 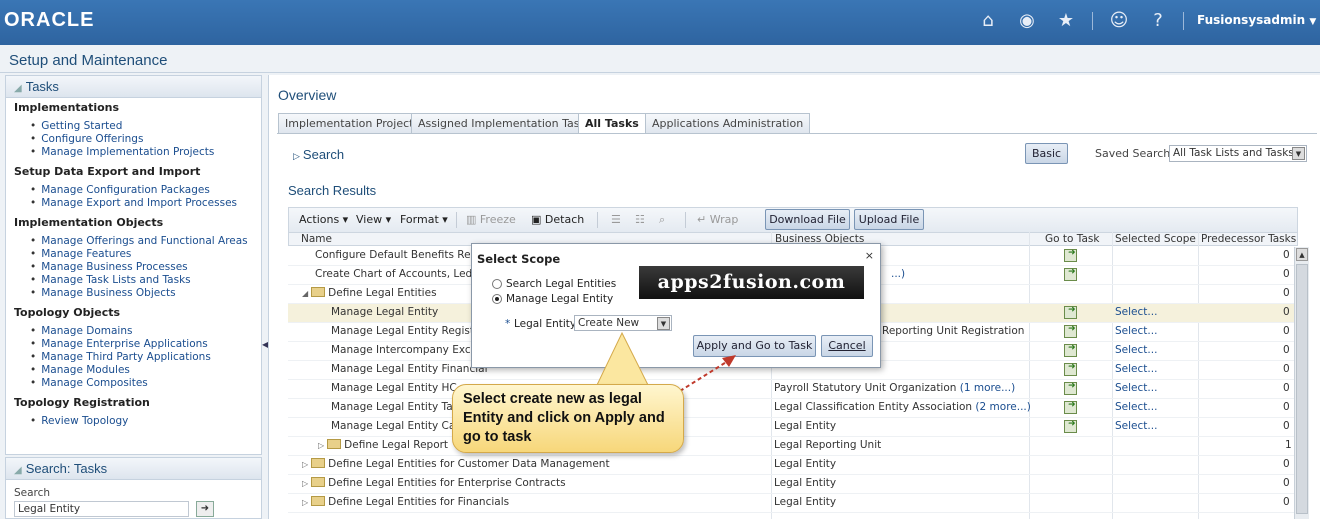 I want to click on expand-icon: ▷, so click(x=296, y=156).